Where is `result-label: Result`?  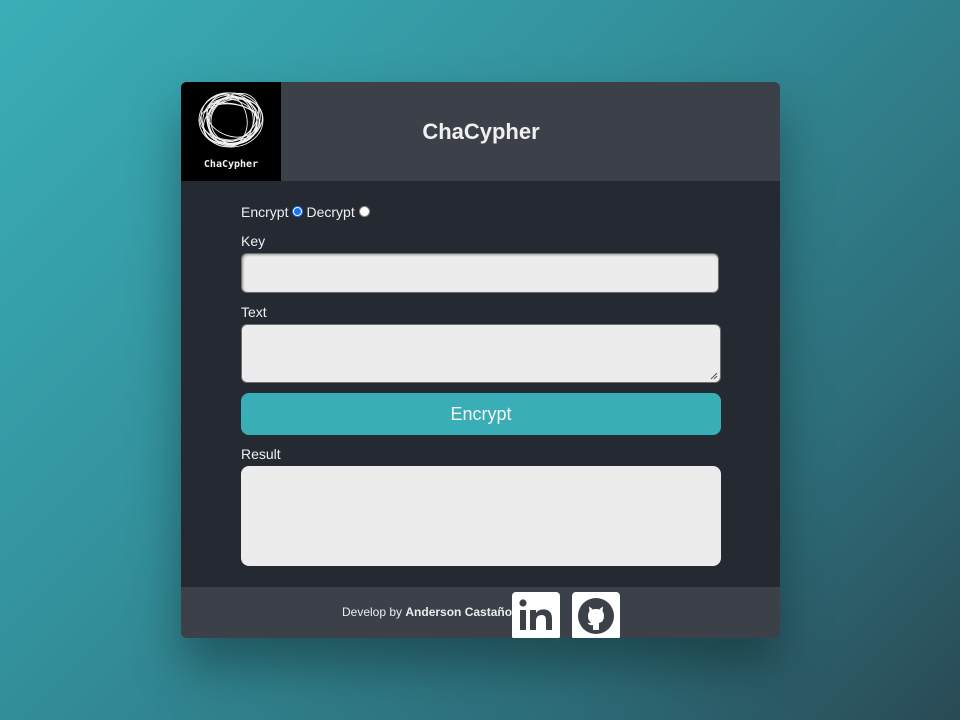 result-label: Result is located at coordinates (261, 454).